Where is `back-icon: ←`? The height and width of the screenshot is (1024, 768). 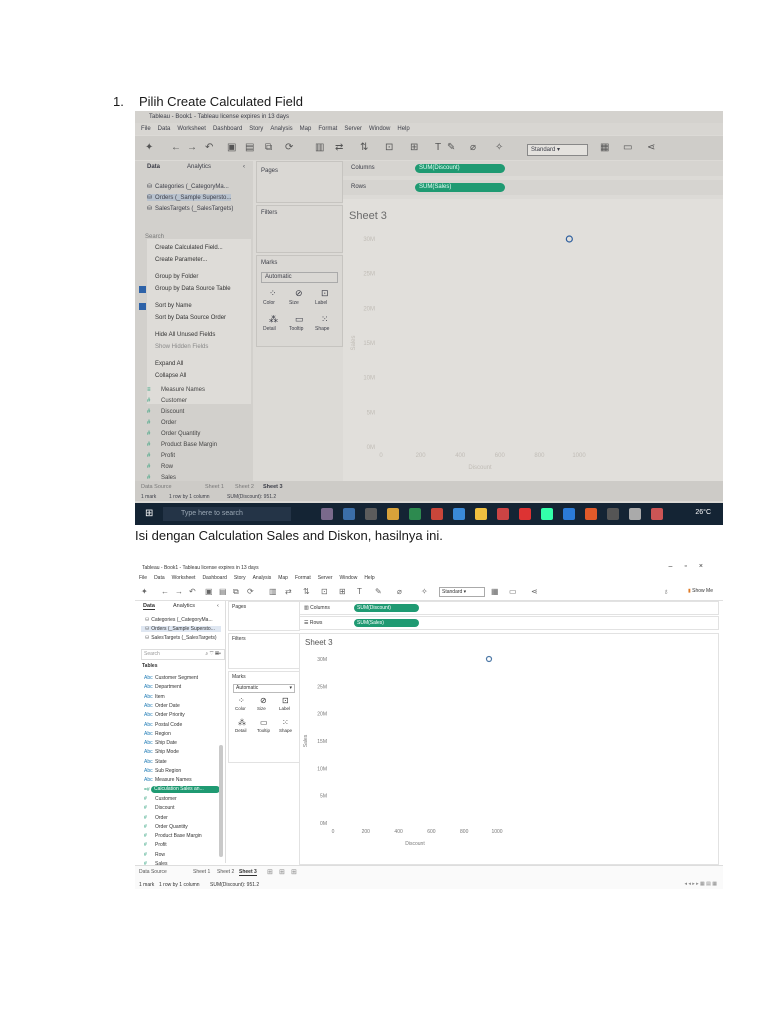 back-icon: ← is located at coordinates (176, 147).